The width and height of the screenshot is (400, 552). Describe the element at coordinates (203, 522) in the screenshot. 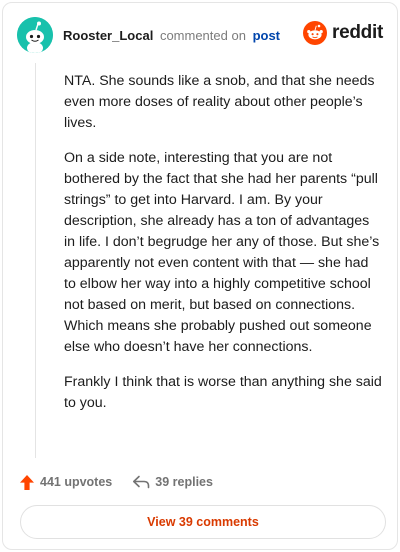

I see `view-comments-button: View 39 comments` at that location.